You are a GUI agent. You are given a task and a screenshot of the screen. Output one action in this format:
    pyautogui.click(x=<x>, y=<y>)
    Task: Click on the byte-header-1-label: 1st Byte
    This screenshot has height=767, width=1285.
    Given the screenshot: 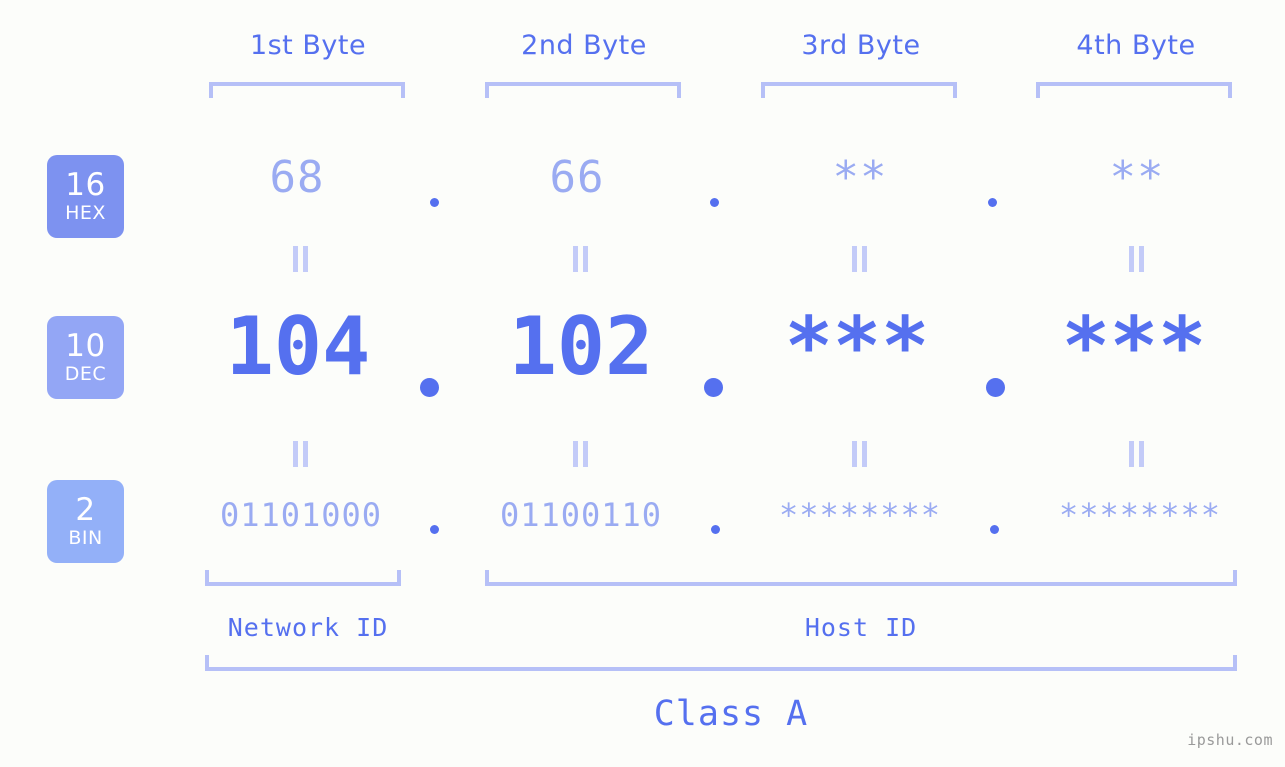 What is the action you would take?
    pyautogui.click(x=308, y=45)
    